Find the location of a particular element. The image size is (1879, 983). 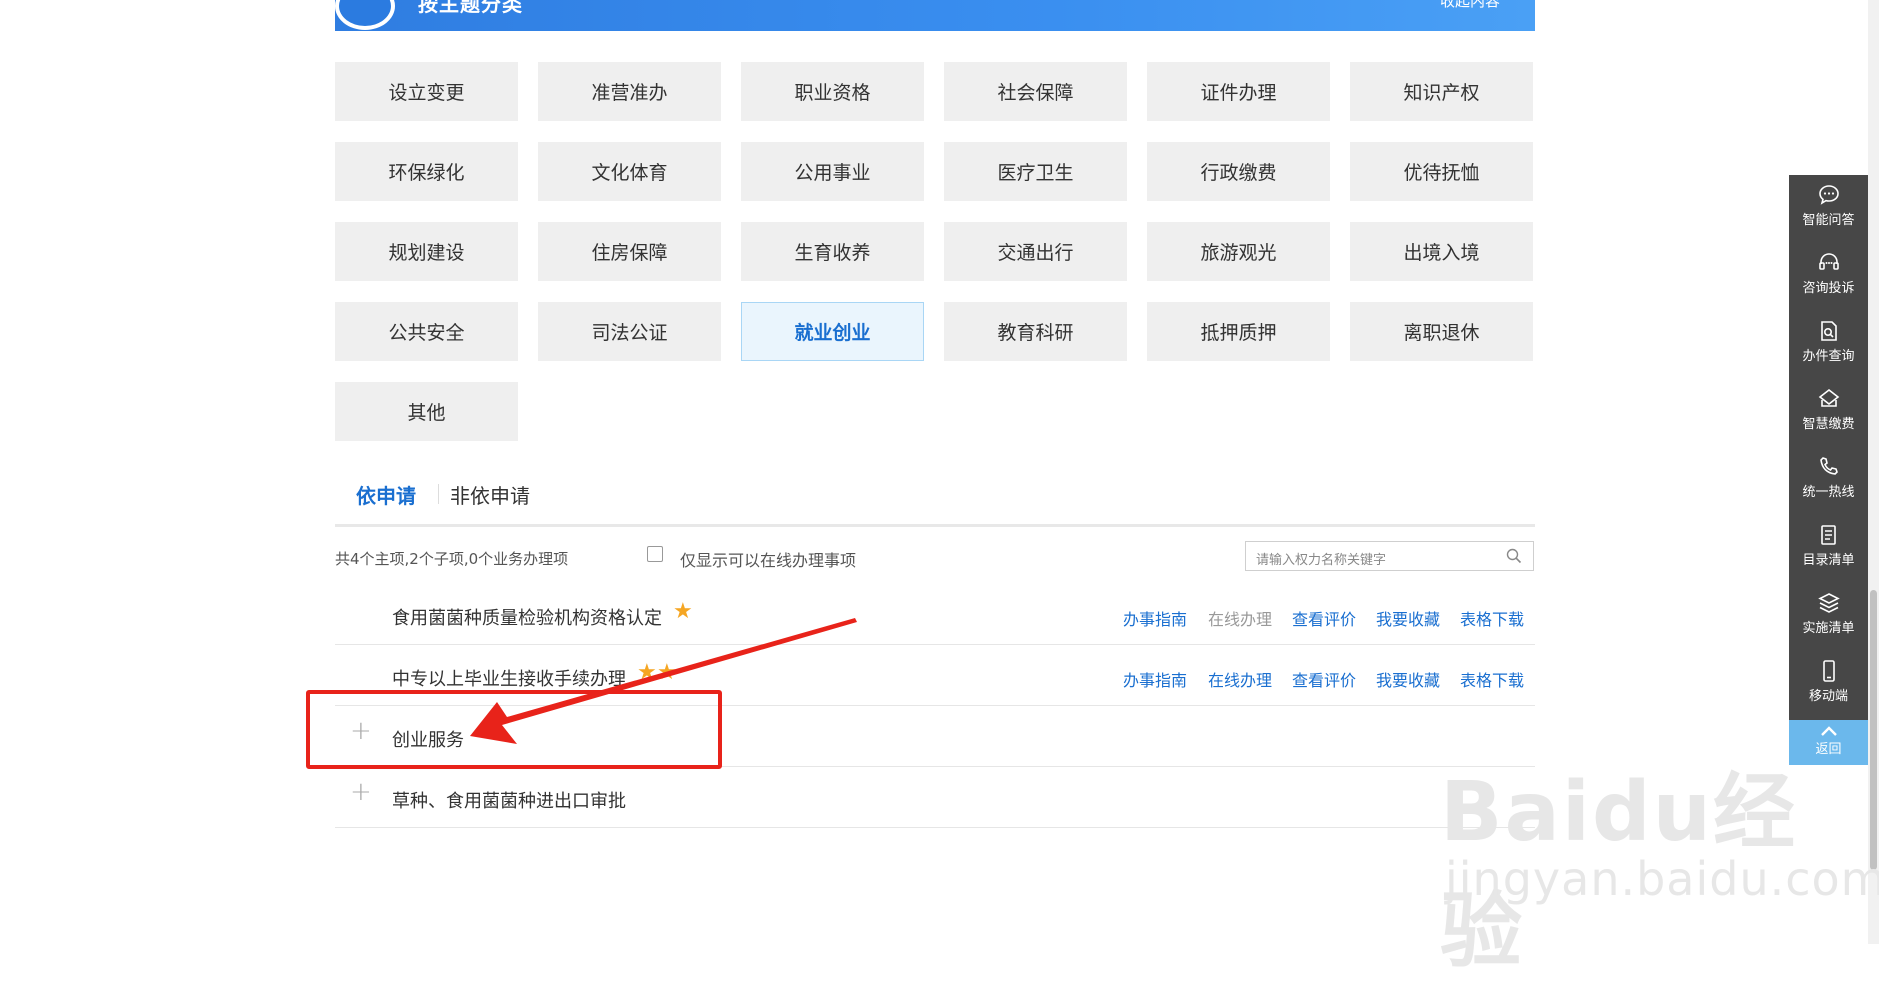

sidebar-label: 目录清单 is located at coordinates (1828, 560).